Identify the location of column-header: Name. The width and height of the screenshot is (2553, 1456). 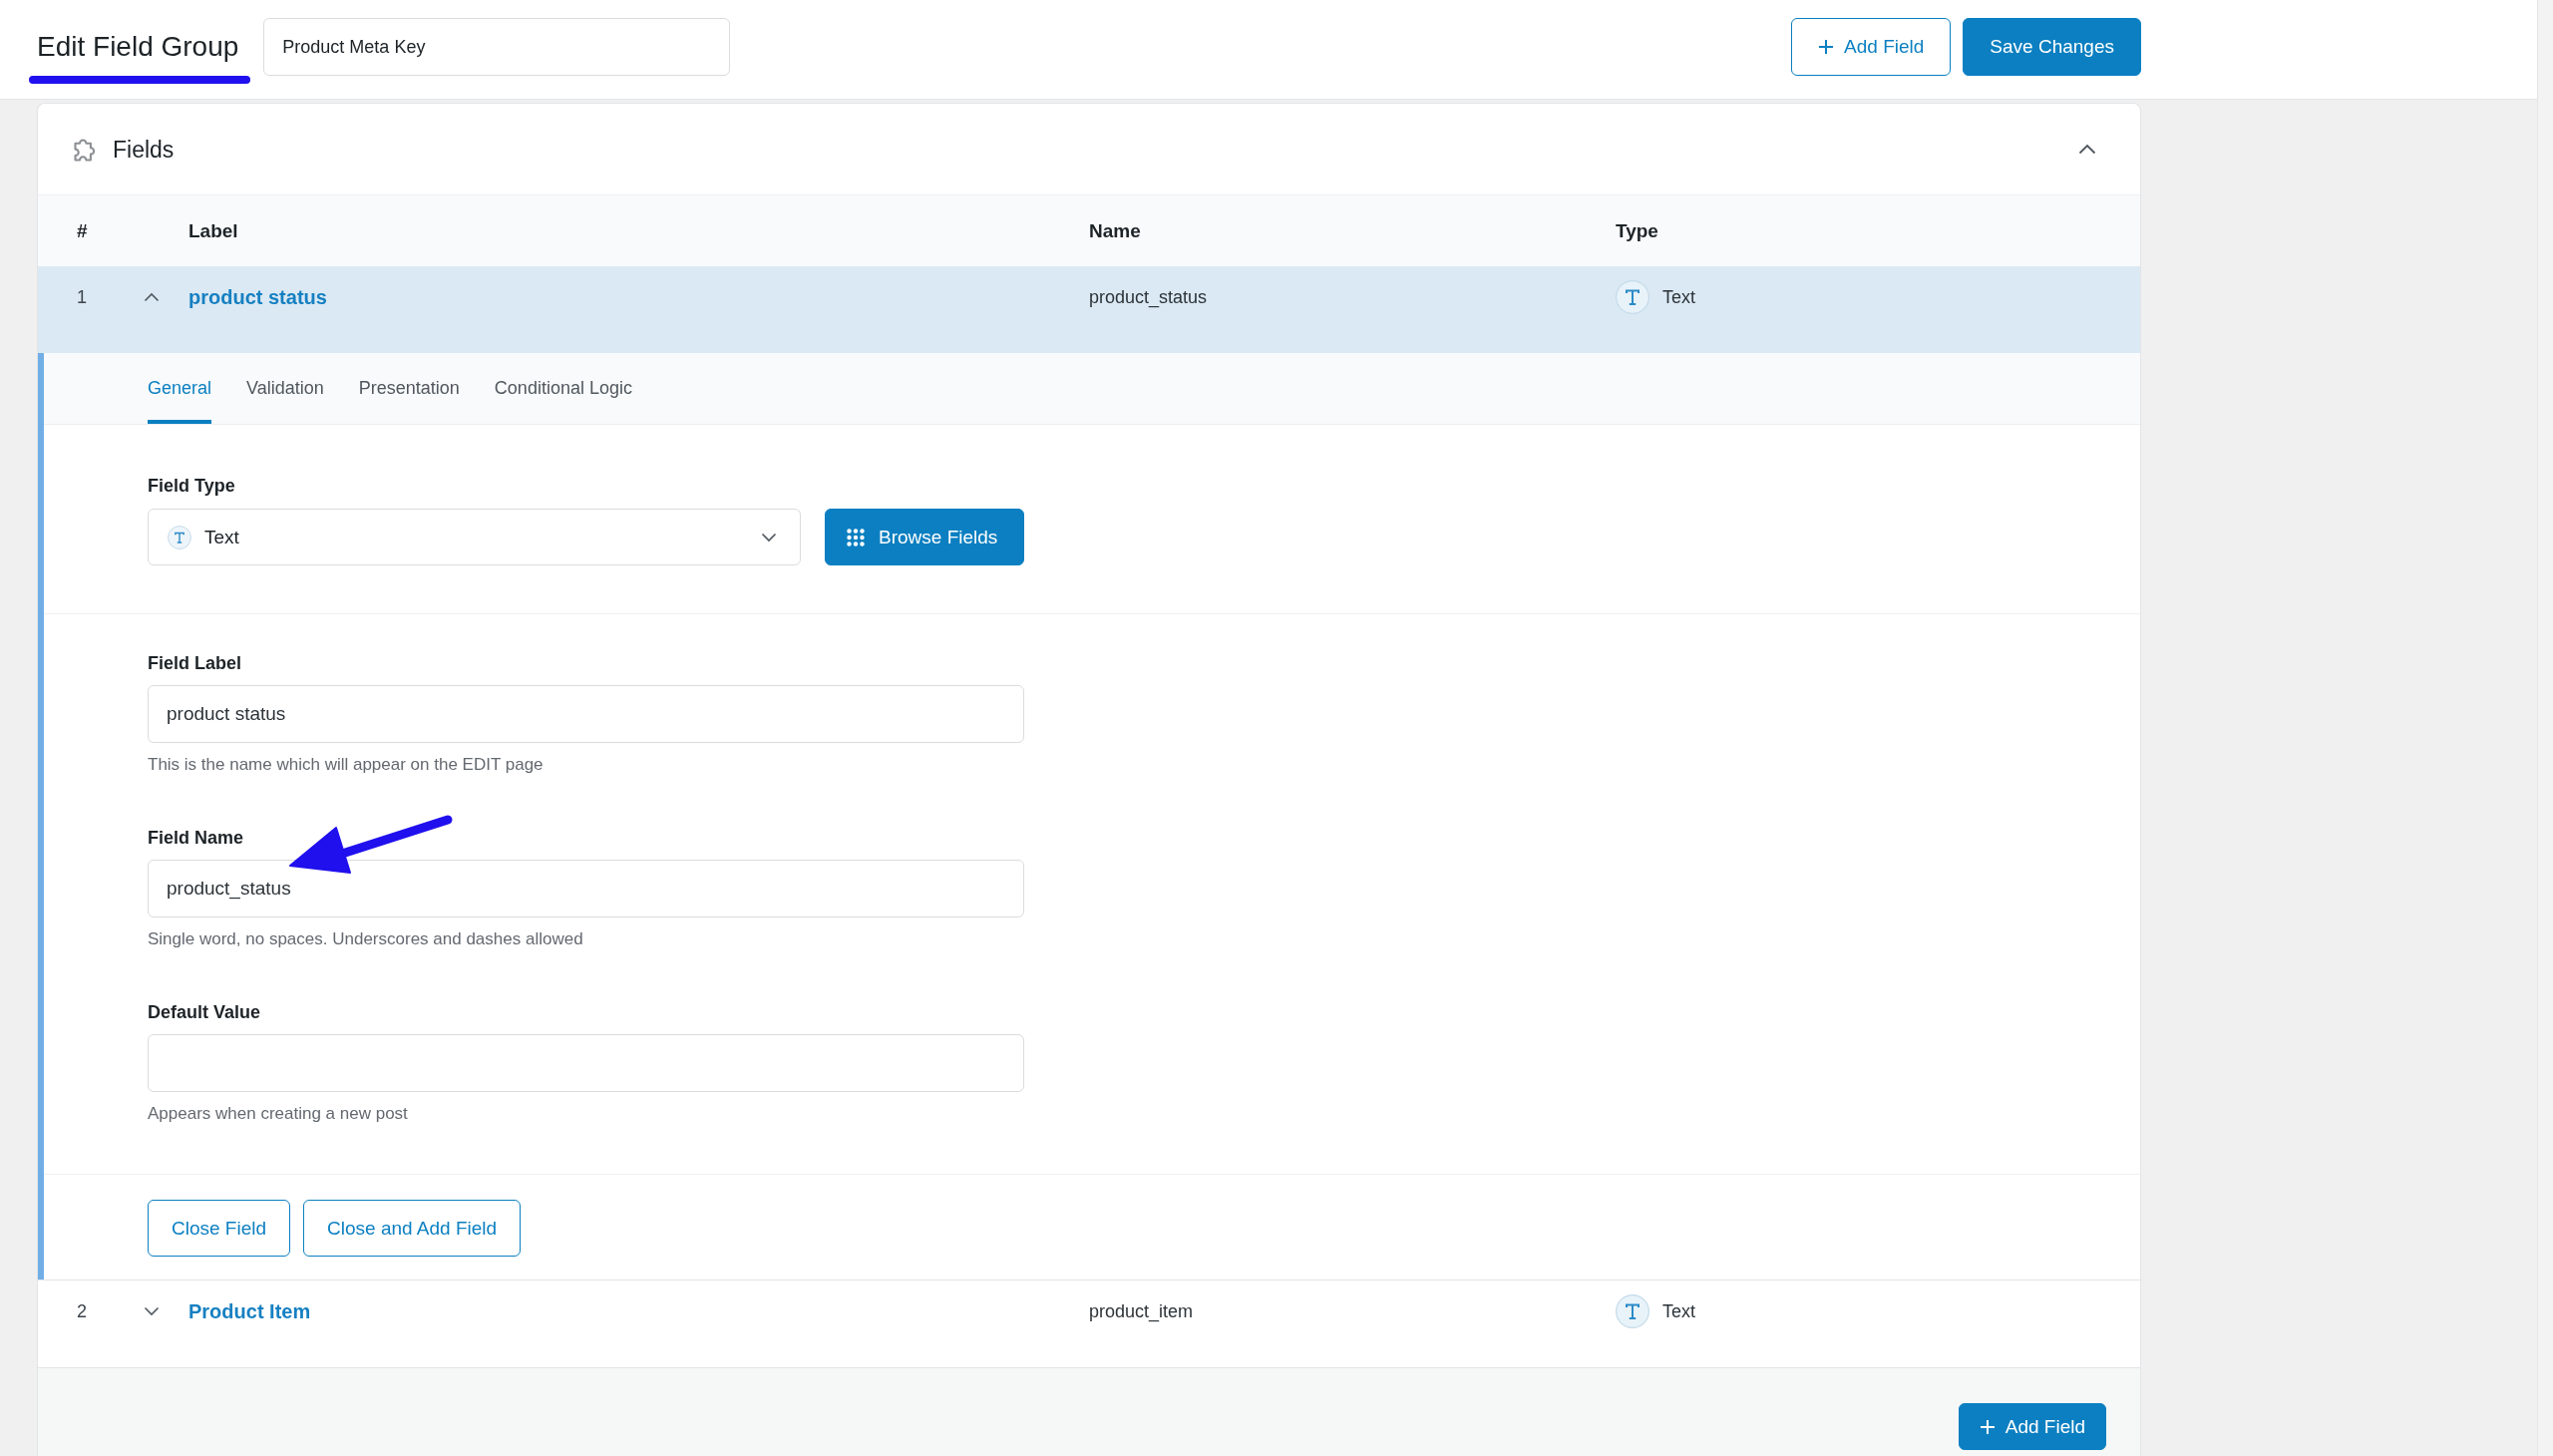
(1115, 230).